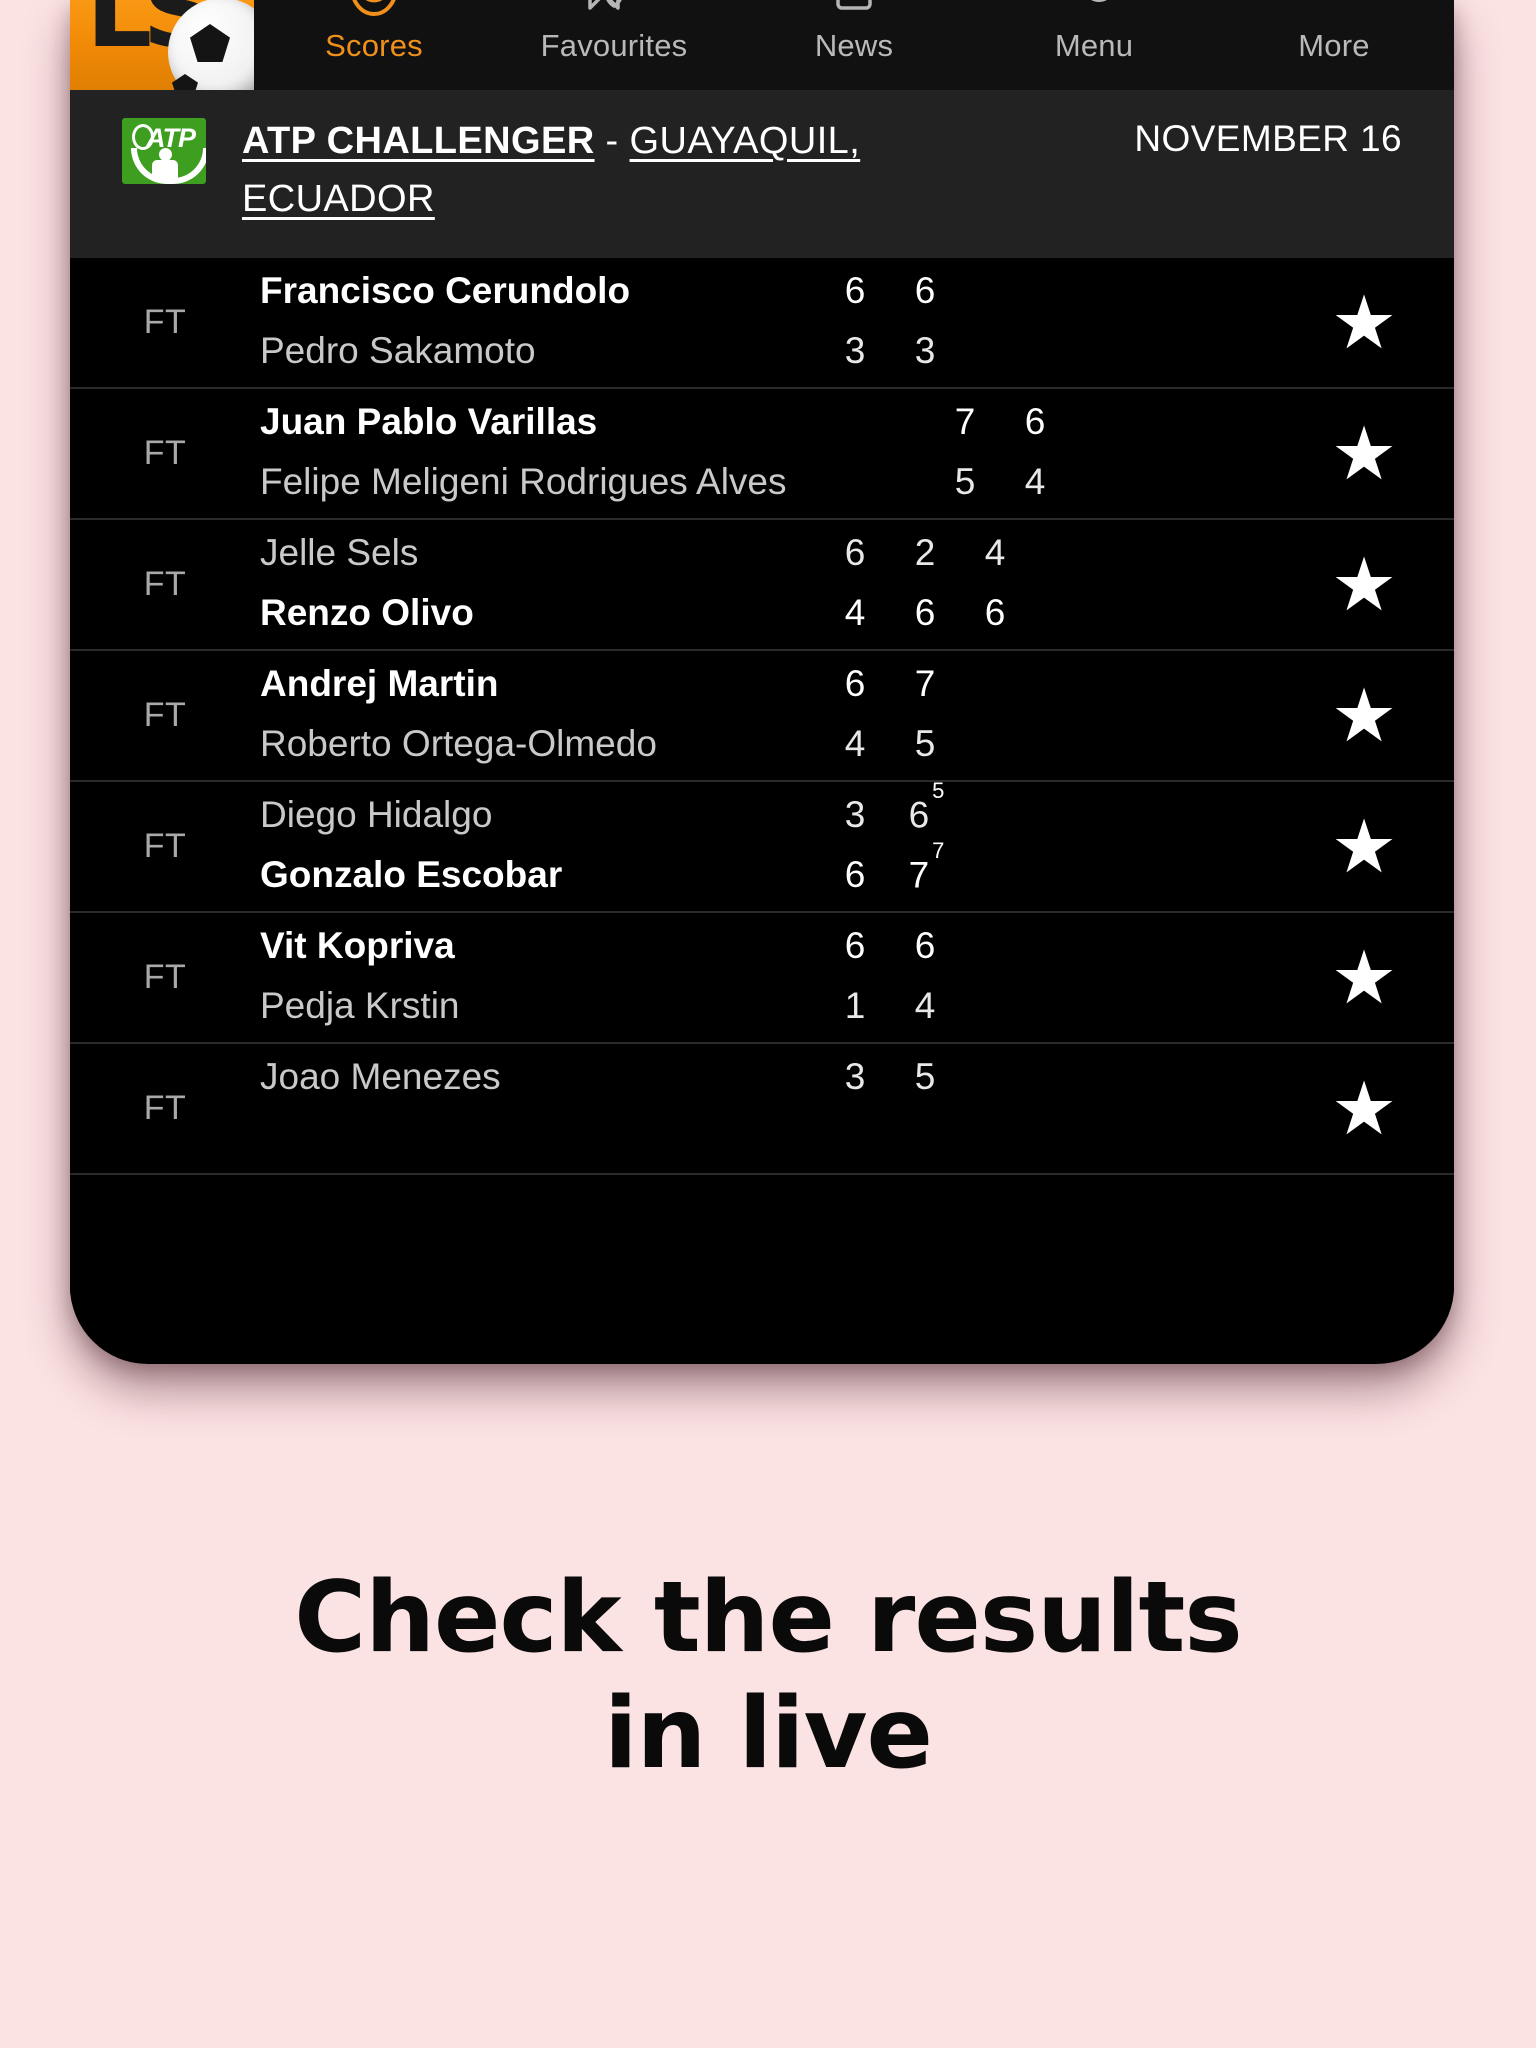 Image resolution: width=1536 pixels, height=2048 pixels. Describe the element at coordinates (1094, 13) in the screenshot. I see `menu-circles-icon` at that location.